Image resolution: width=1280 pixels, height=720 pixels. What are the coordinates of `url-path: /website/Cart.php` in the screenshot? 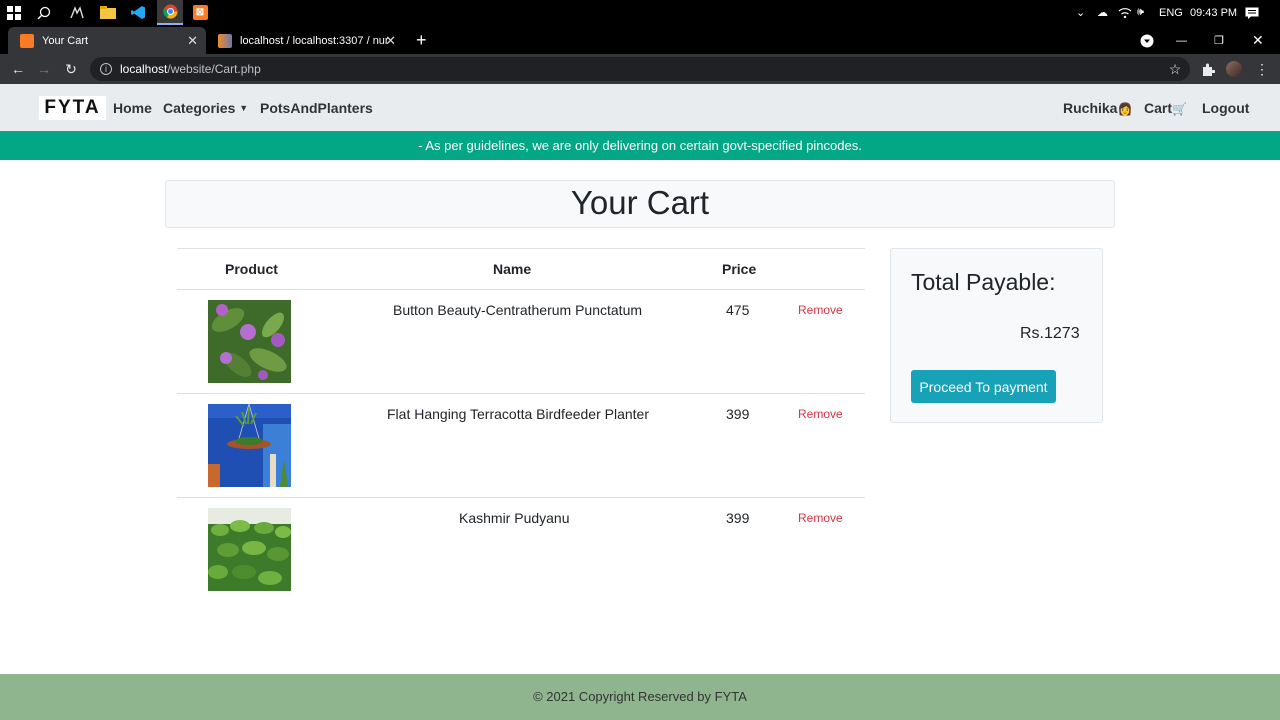 It's located at (214, 69).